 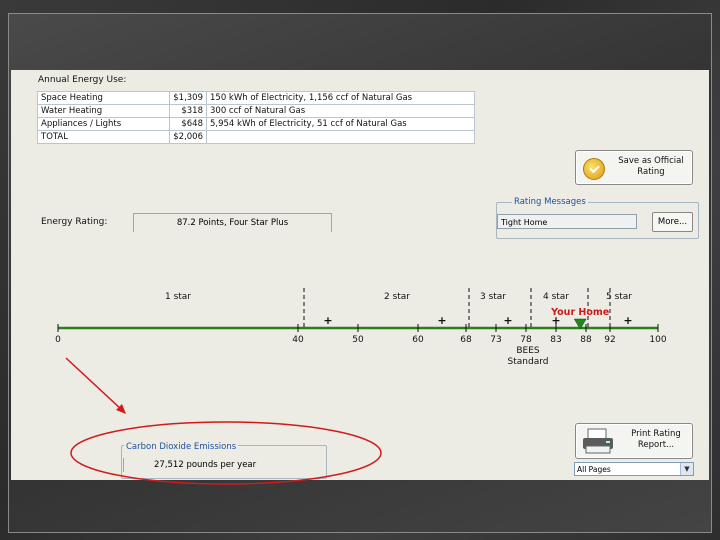 I want to click on scale-tick-label: 83, so click(x=555, y=340).